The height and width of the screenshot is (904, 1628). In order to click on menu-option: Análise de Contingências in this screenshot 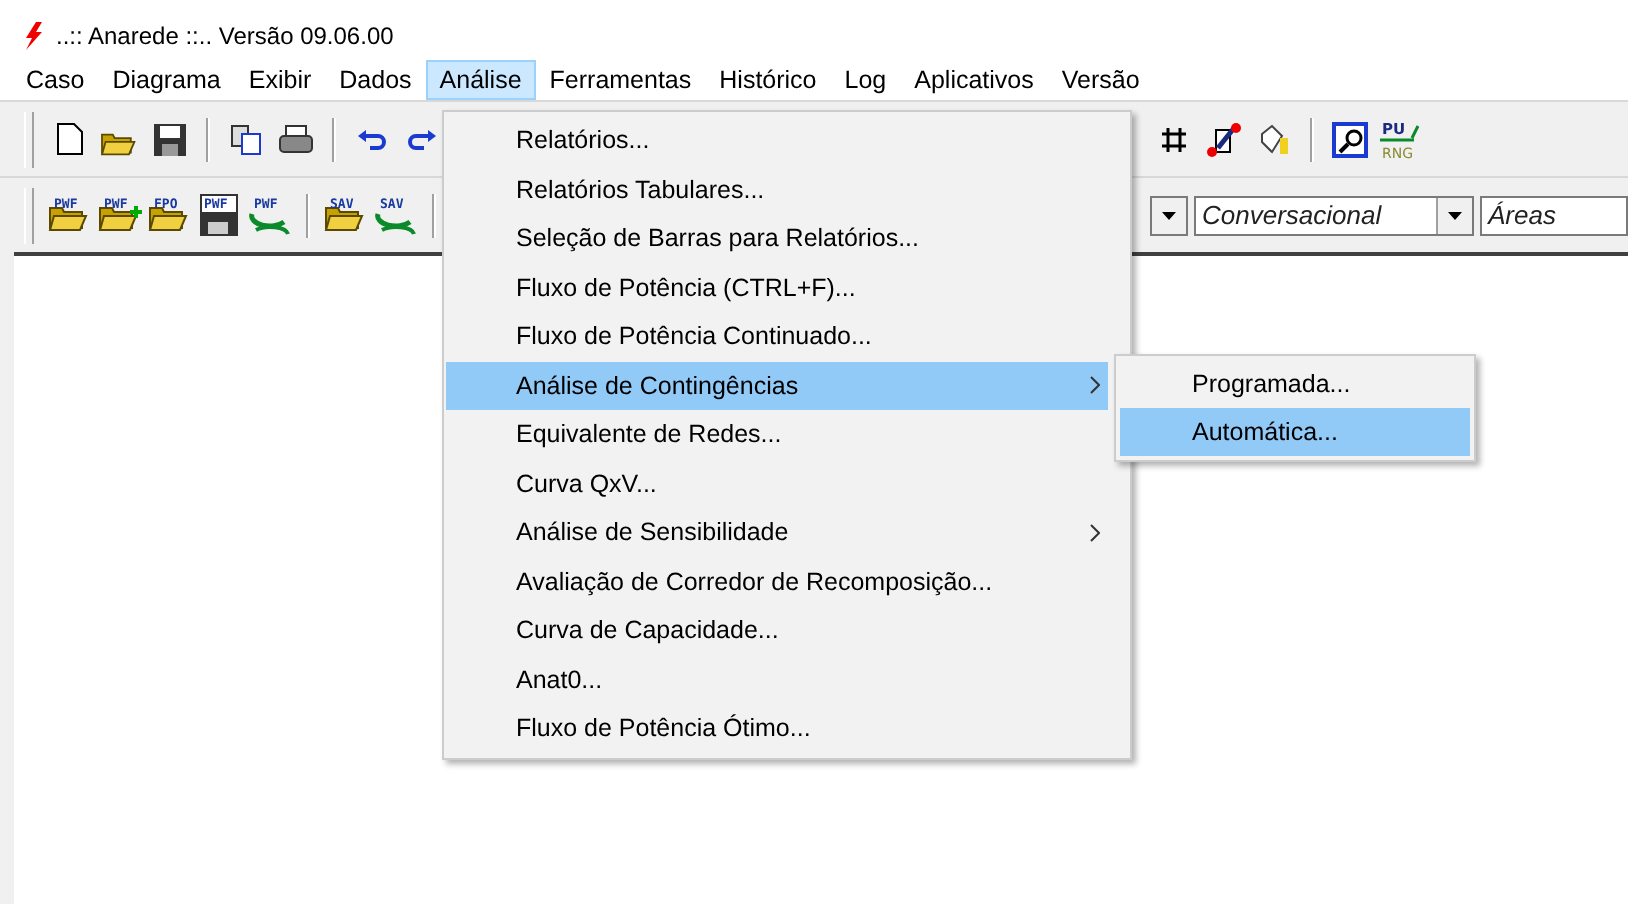, I will do `click(777, 385)`.